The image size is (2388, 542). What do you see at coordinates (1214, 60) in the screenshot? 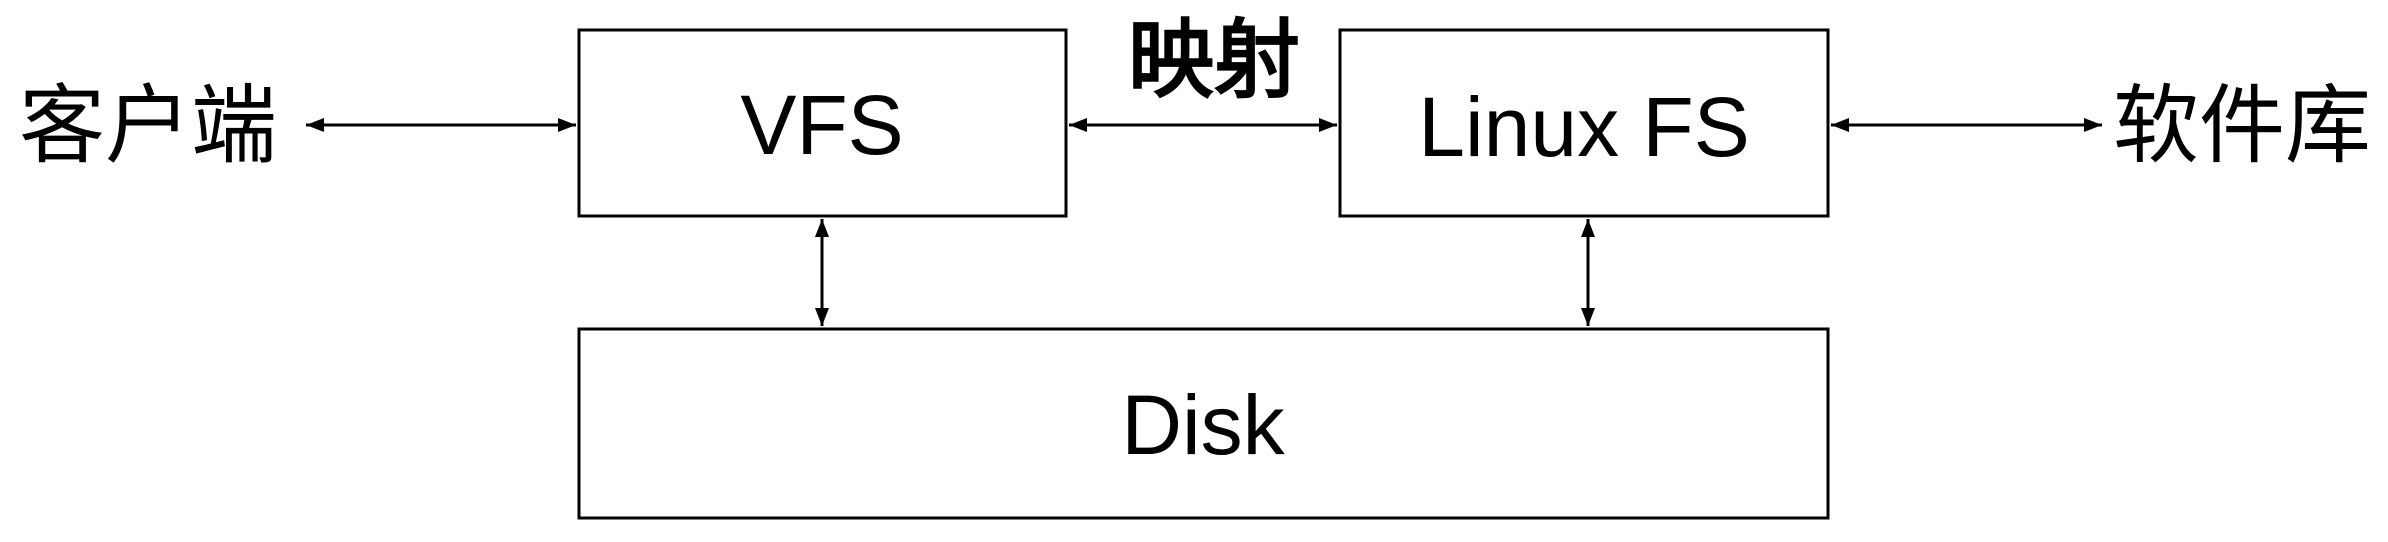
I see `mapping-label: 映射` at bounding box center [1214, 60].